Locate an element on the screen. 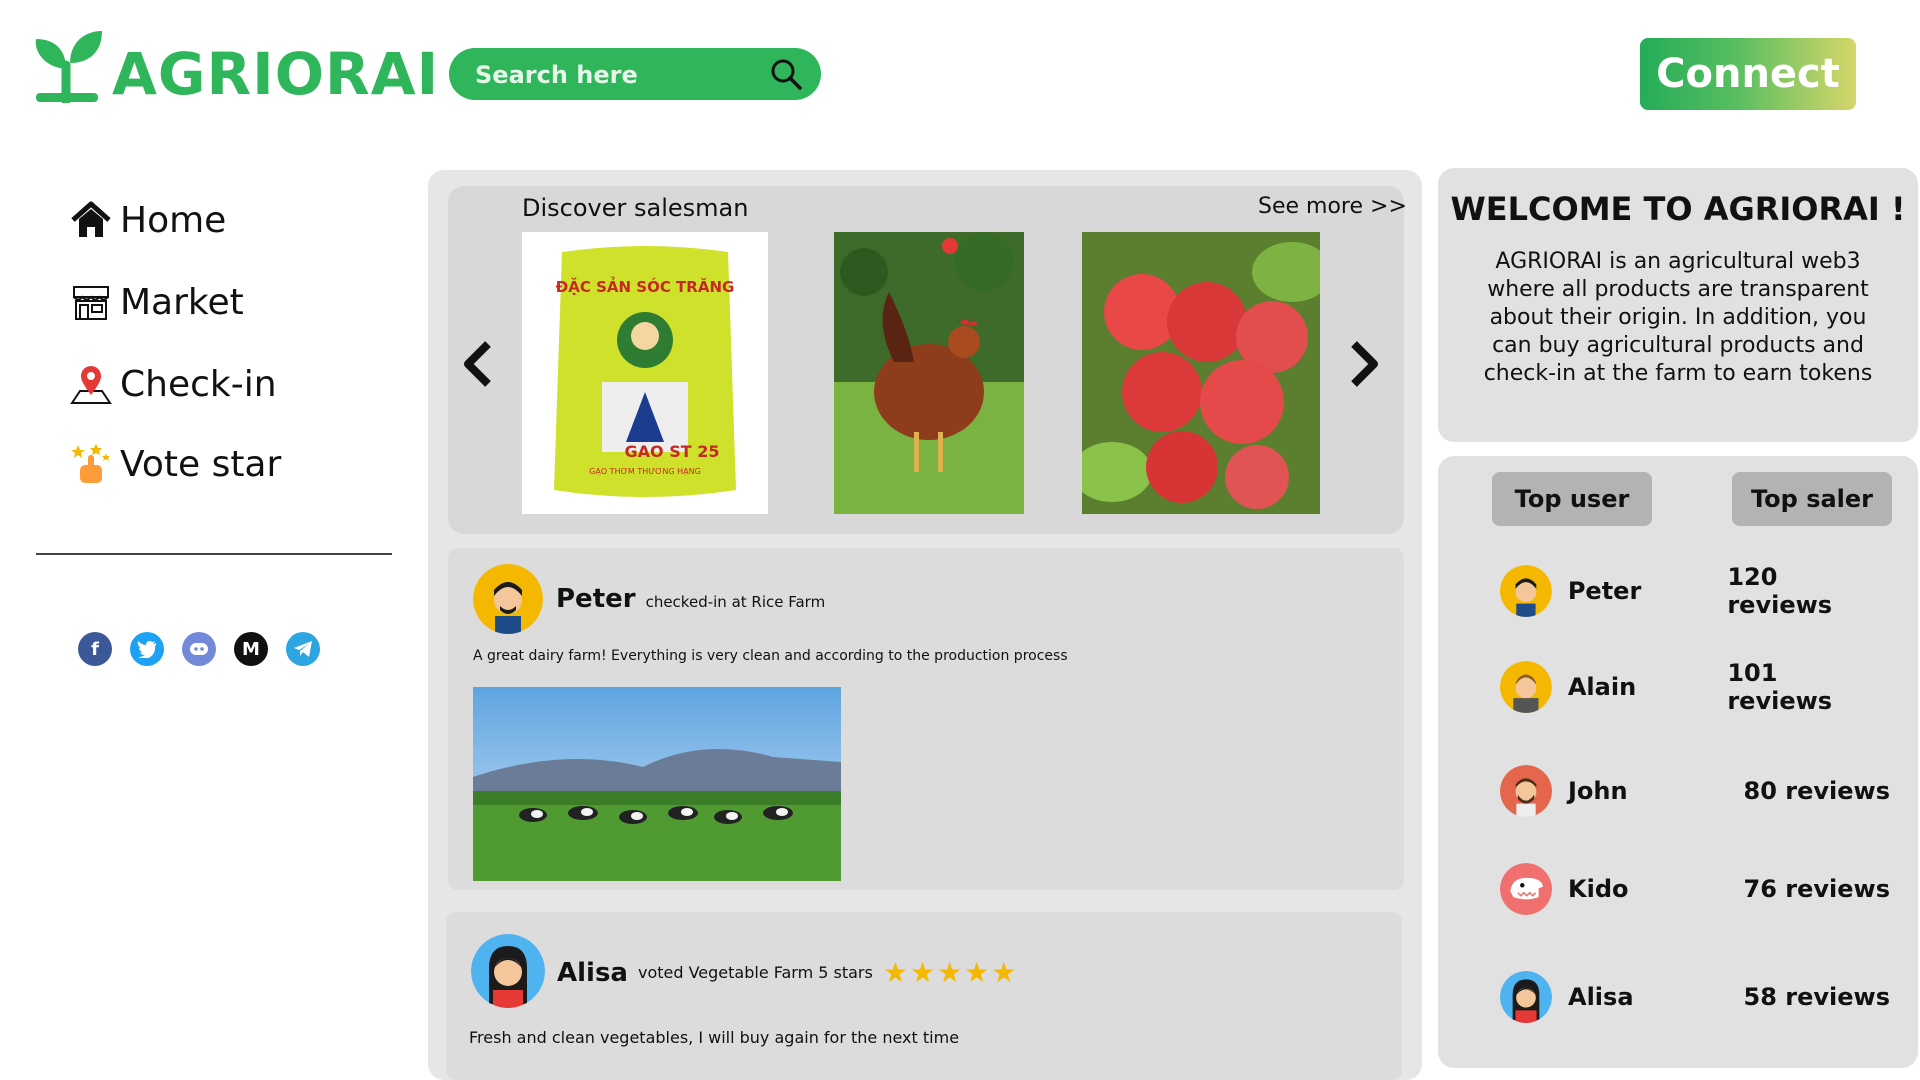 The width and height of the screenshot is (1920, 1080). ranking-row: John 80 reviews is located at coordinates (1695, 791).